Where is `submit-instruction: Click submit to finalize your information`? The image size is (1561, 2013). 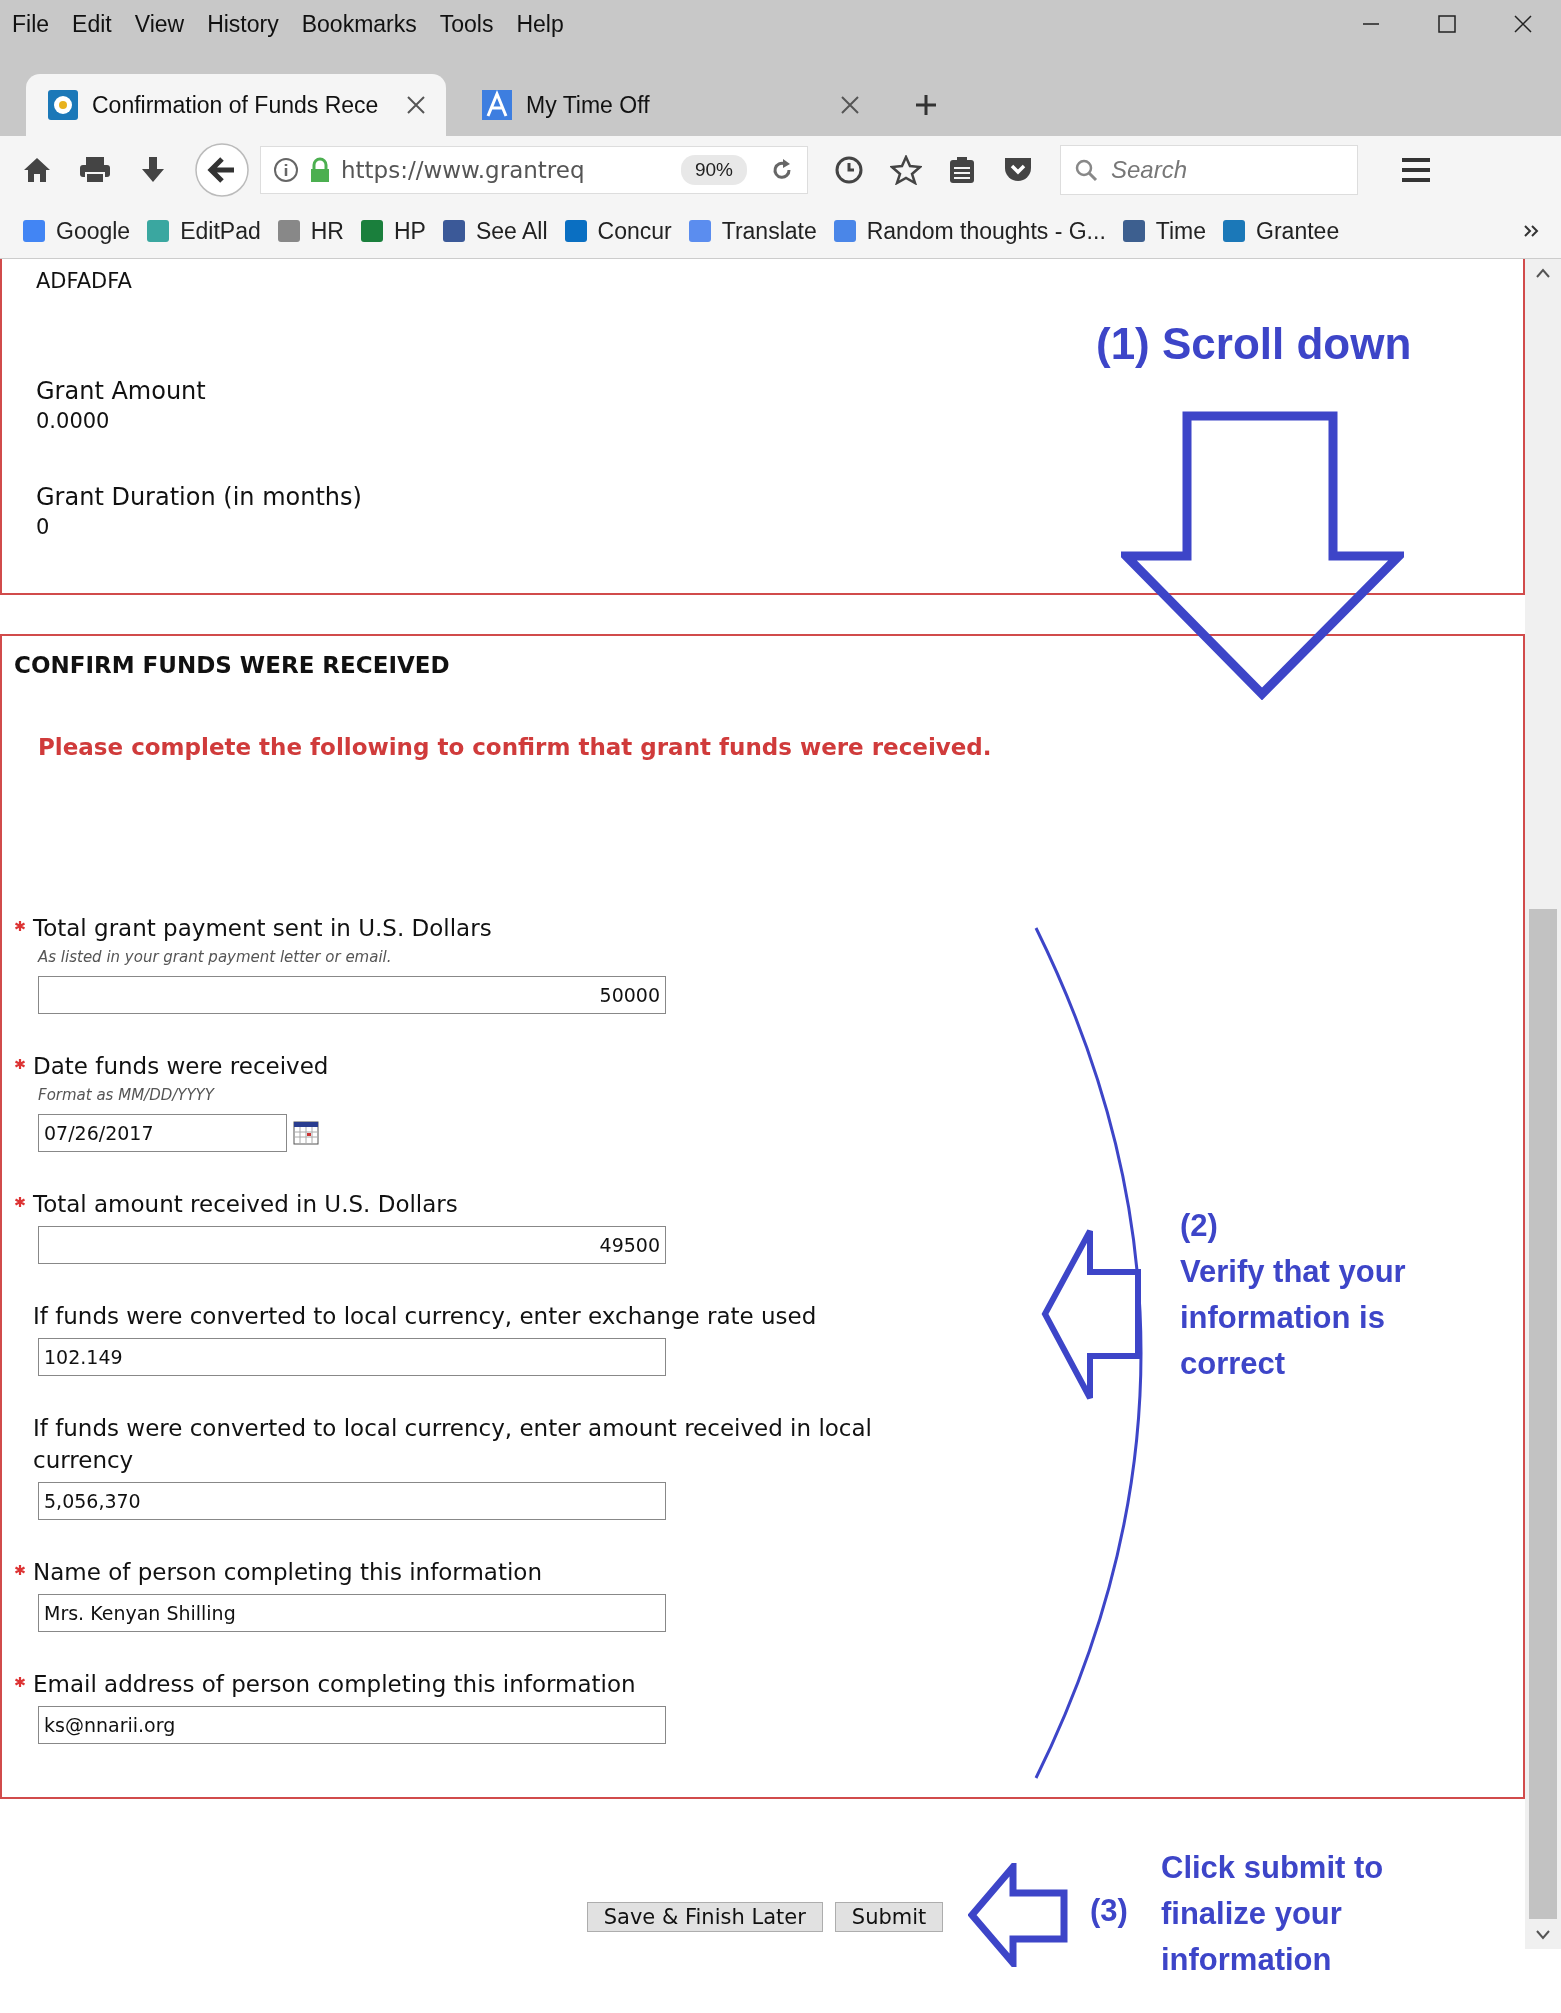 submit-instruction: Click submit to finalize your information is located at coordinates (1273, 1914).